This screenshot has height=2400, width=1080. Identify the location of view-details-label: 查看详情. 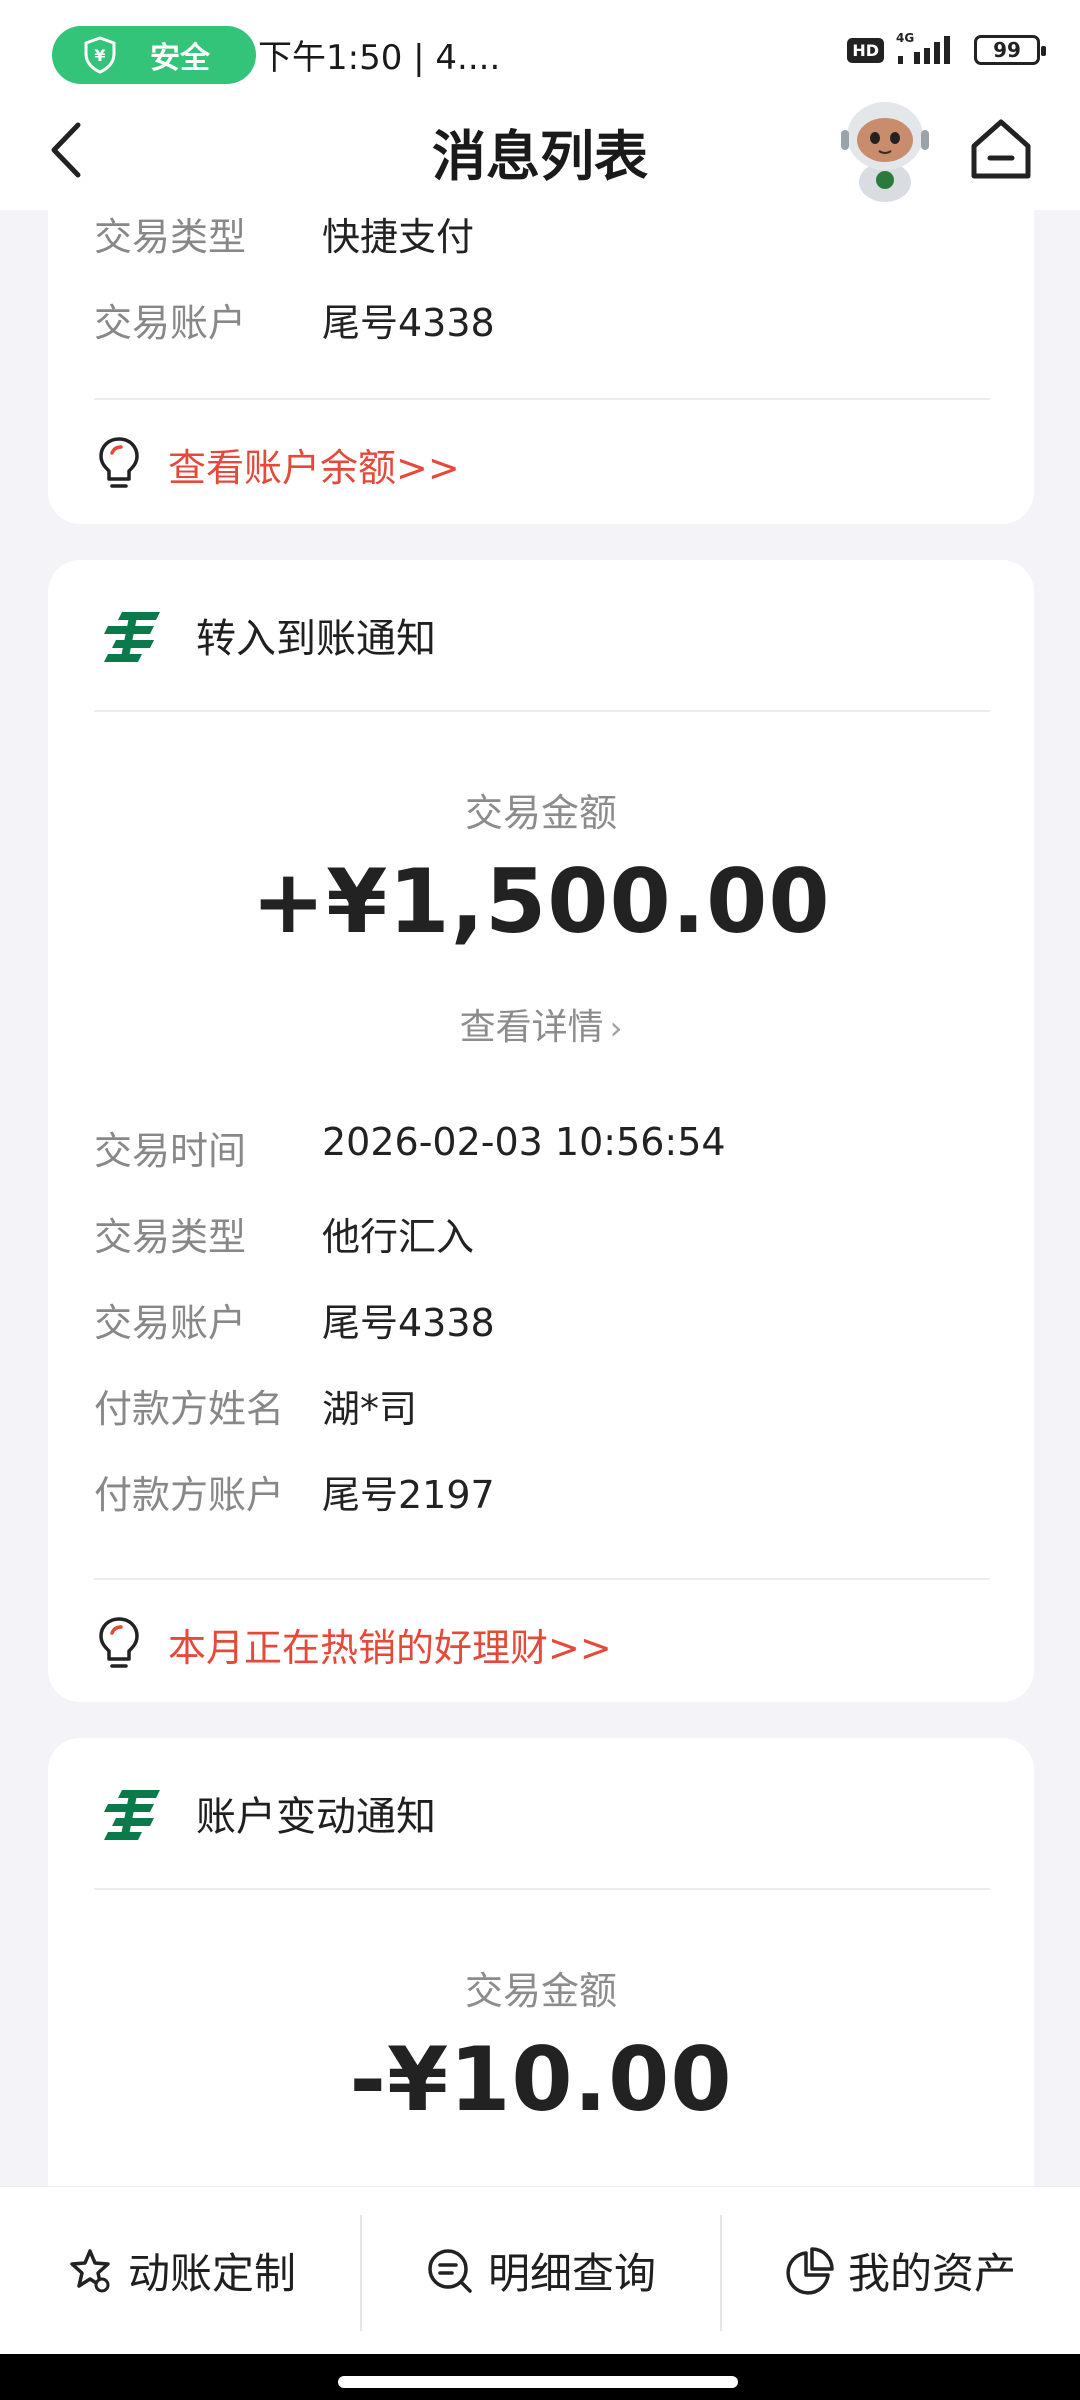
(531, 1027).